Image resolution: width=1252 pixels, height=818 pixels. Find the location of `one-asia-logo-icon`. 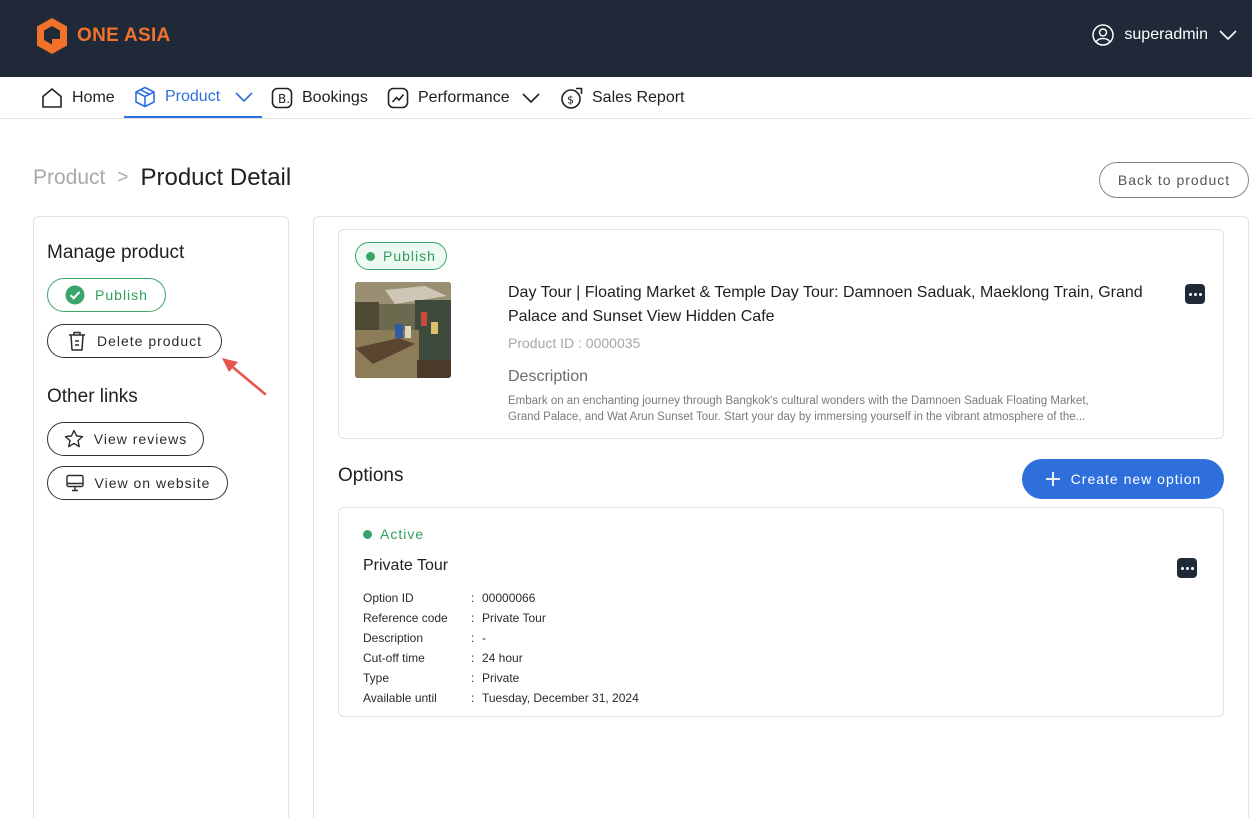

one-asia-logo-icon is located at coordinates (52, 36).